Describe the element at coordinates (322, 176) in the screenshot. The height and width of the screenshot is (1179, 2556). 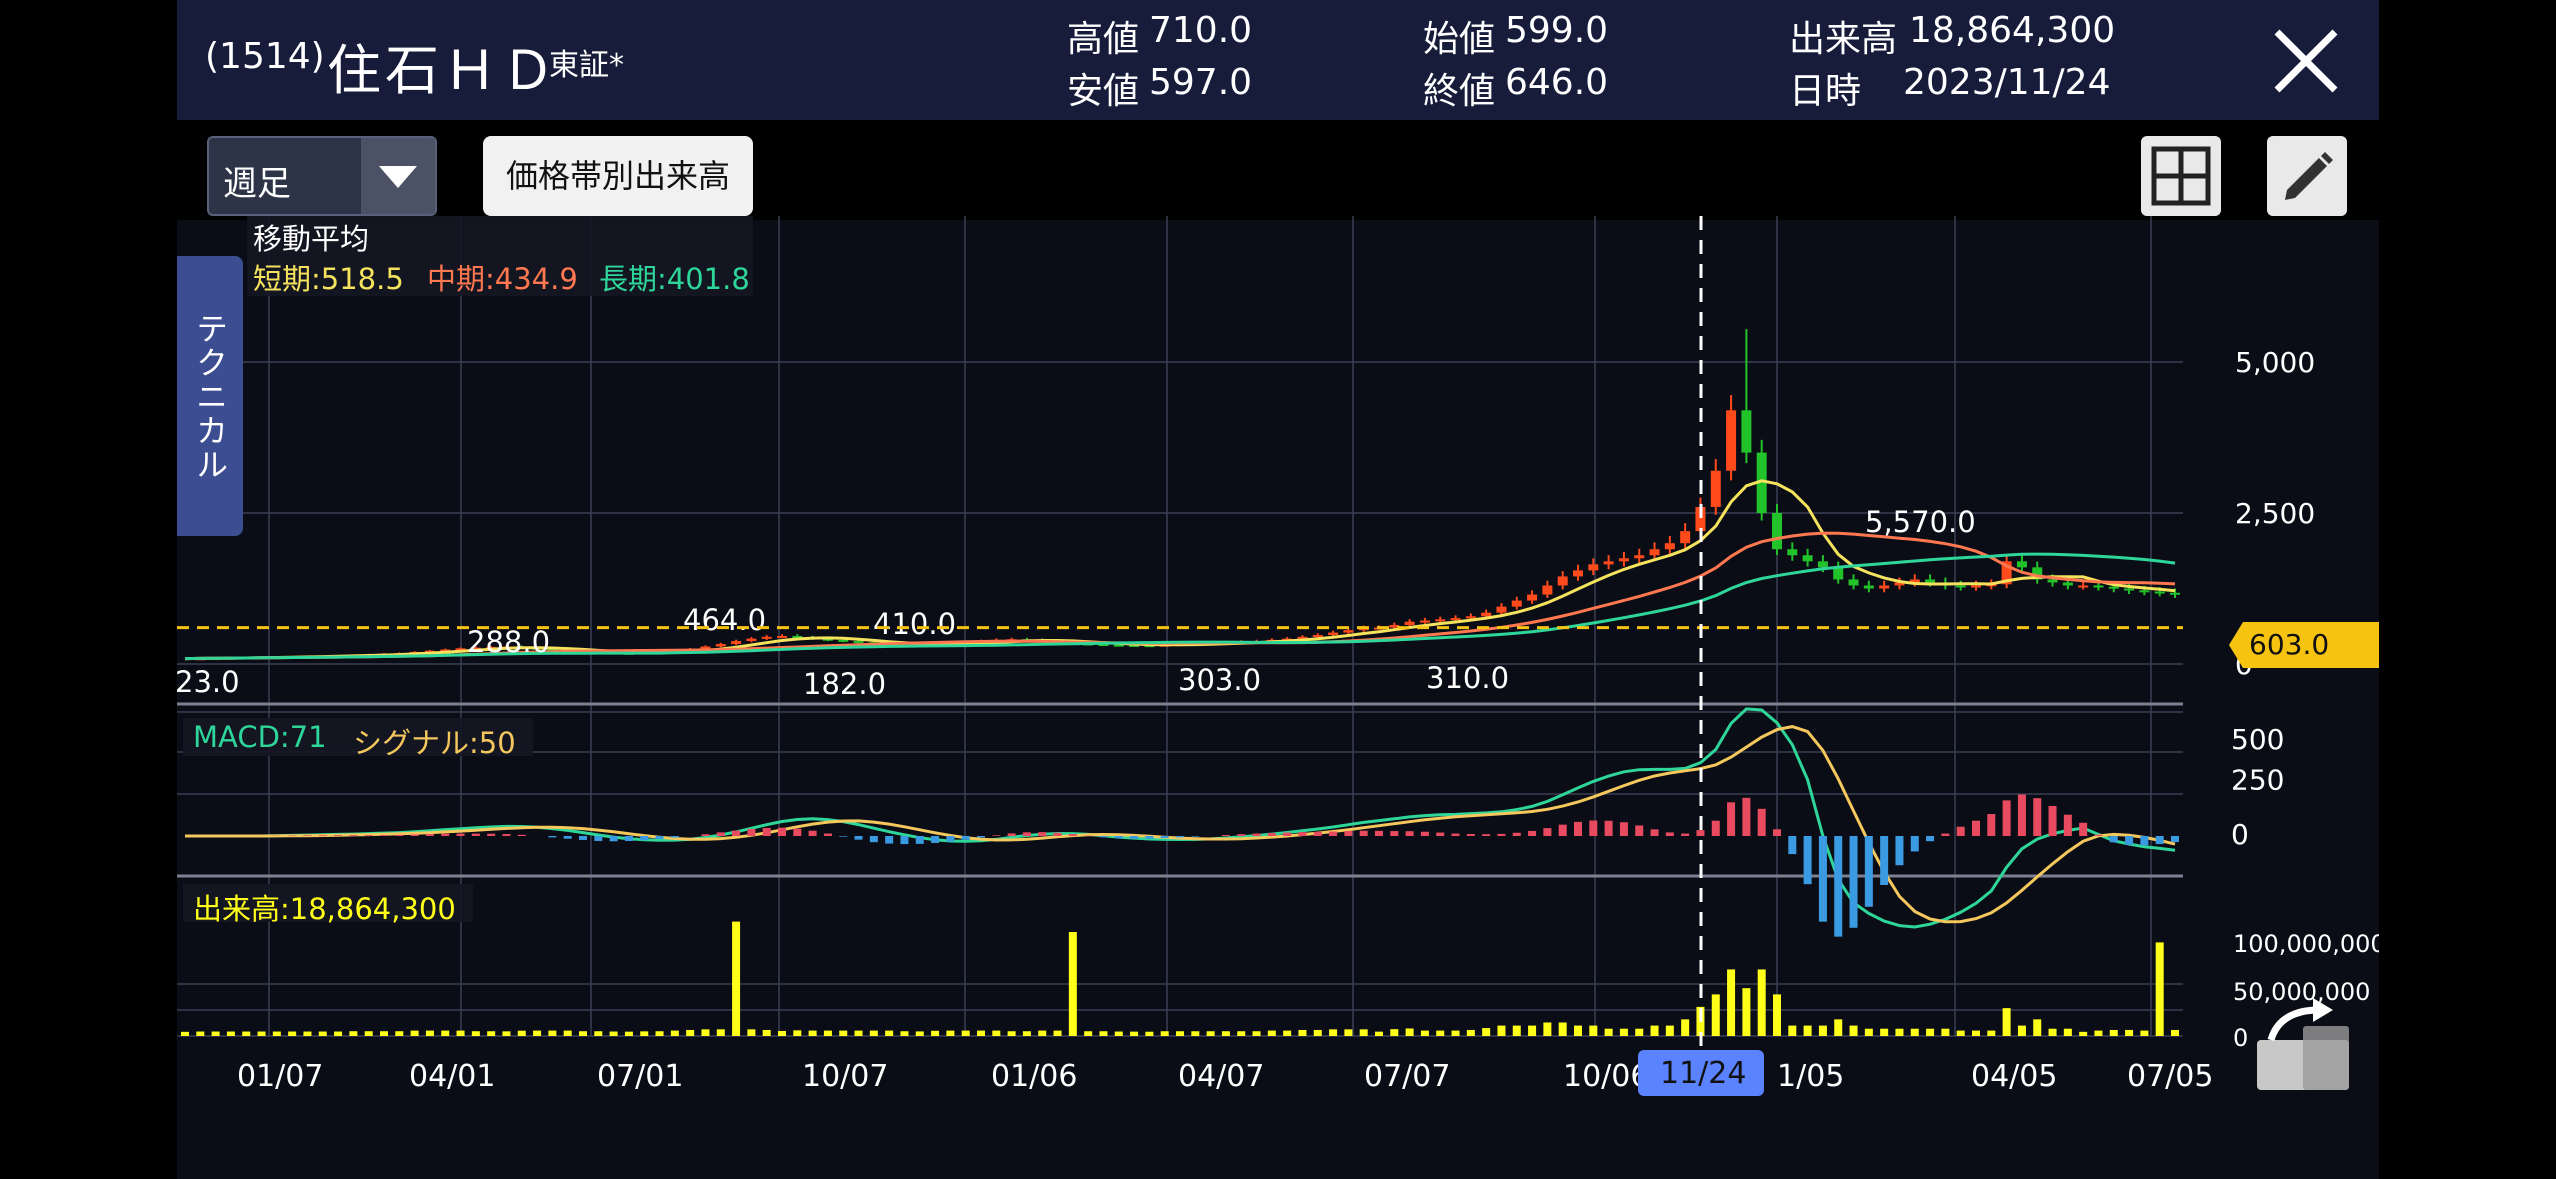
I see `period-select: 週足` at that location.